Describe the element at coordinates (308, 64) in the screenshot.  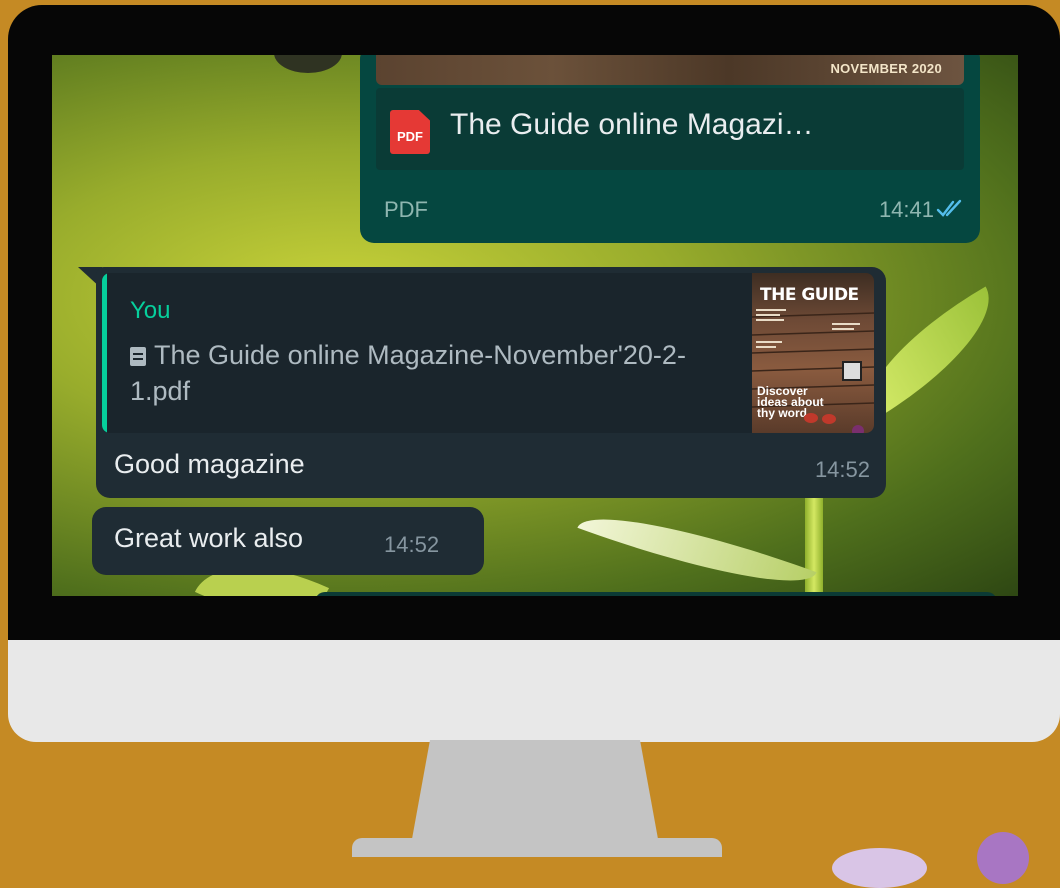
I see `contact-avatar` at that location.